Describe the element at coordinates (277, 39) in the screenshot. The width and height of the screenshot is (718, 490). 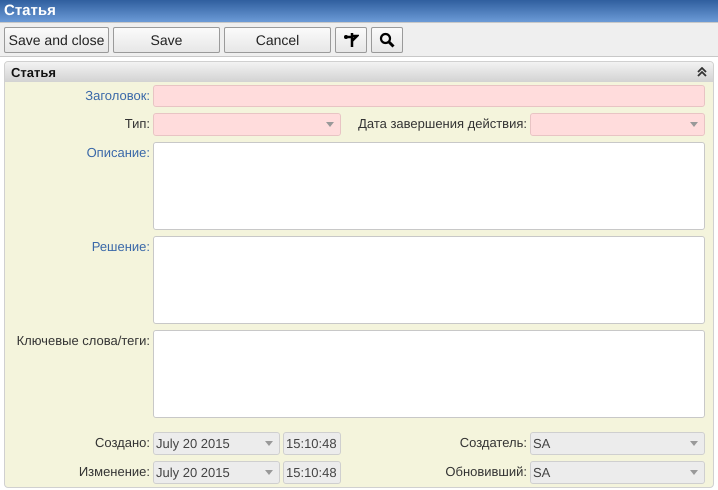
I see `toolbar-button: Cancel` at that location.